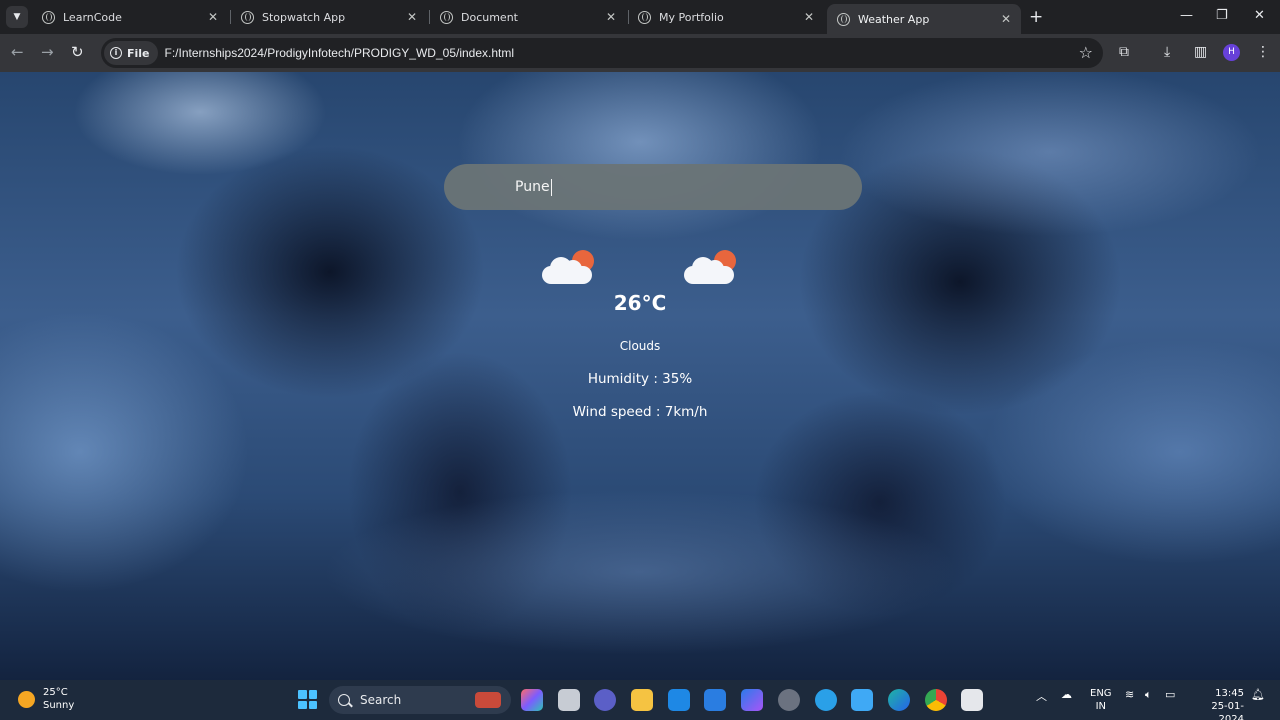  What do you see at coordinates (1231, 52) in the screenshot?
I see `profile-avatar: H` at bounding box center [1231, 52].